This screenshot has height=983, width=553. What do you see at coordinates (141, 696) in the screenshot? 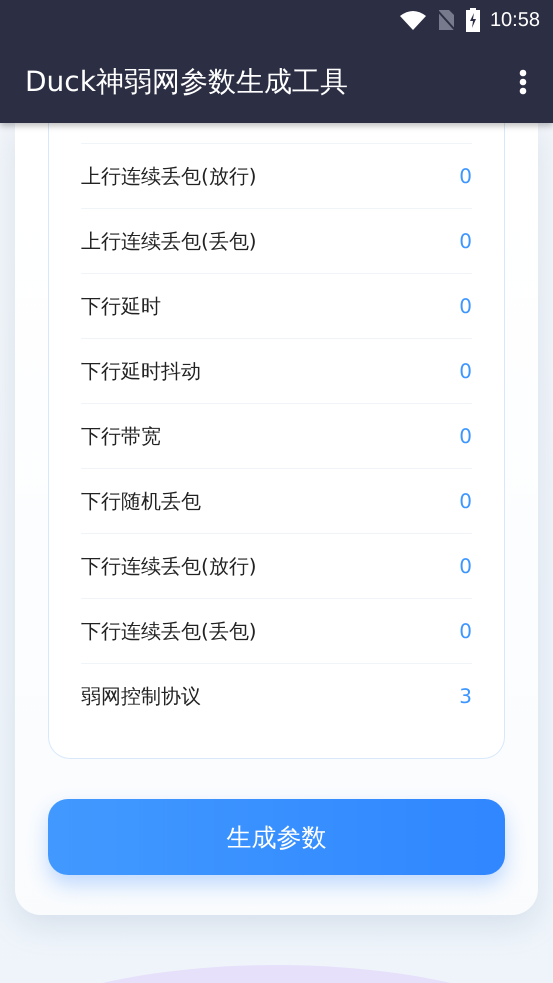
I see `param-label: 弱网控制协议` at bounding box center [141, 696].